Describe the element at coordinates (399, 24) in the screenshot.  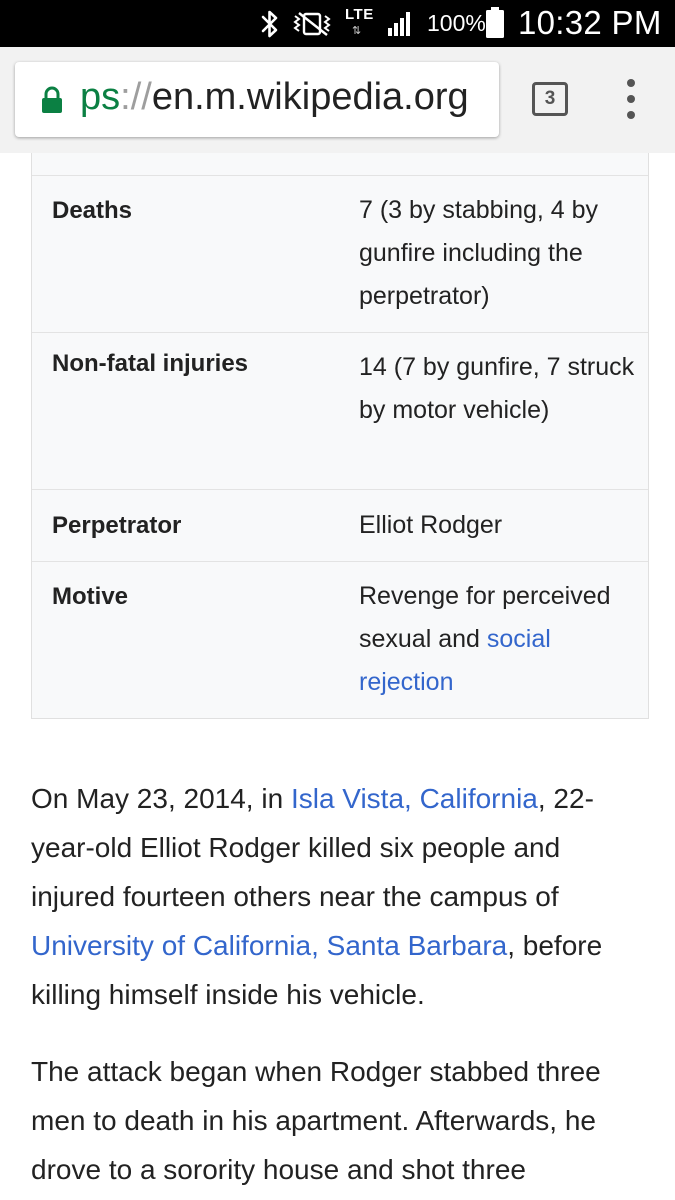
I see `signal-icon` at that location.